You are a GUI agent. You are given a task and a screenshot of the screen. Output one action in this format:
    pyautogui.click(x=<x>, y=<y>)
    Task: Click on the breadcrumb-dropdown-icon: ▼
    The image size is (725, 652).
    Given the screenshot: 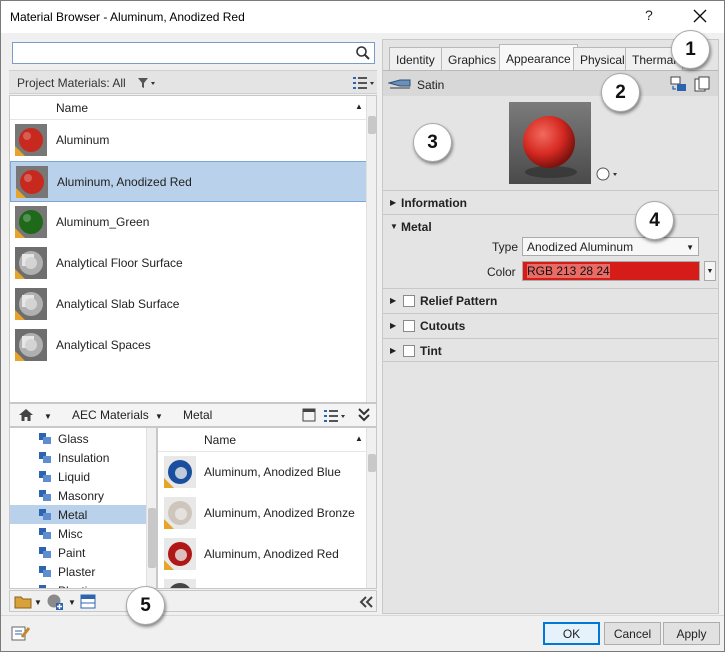 What is the action you would take?
    pyautogui.click(x=159, y=416)
    